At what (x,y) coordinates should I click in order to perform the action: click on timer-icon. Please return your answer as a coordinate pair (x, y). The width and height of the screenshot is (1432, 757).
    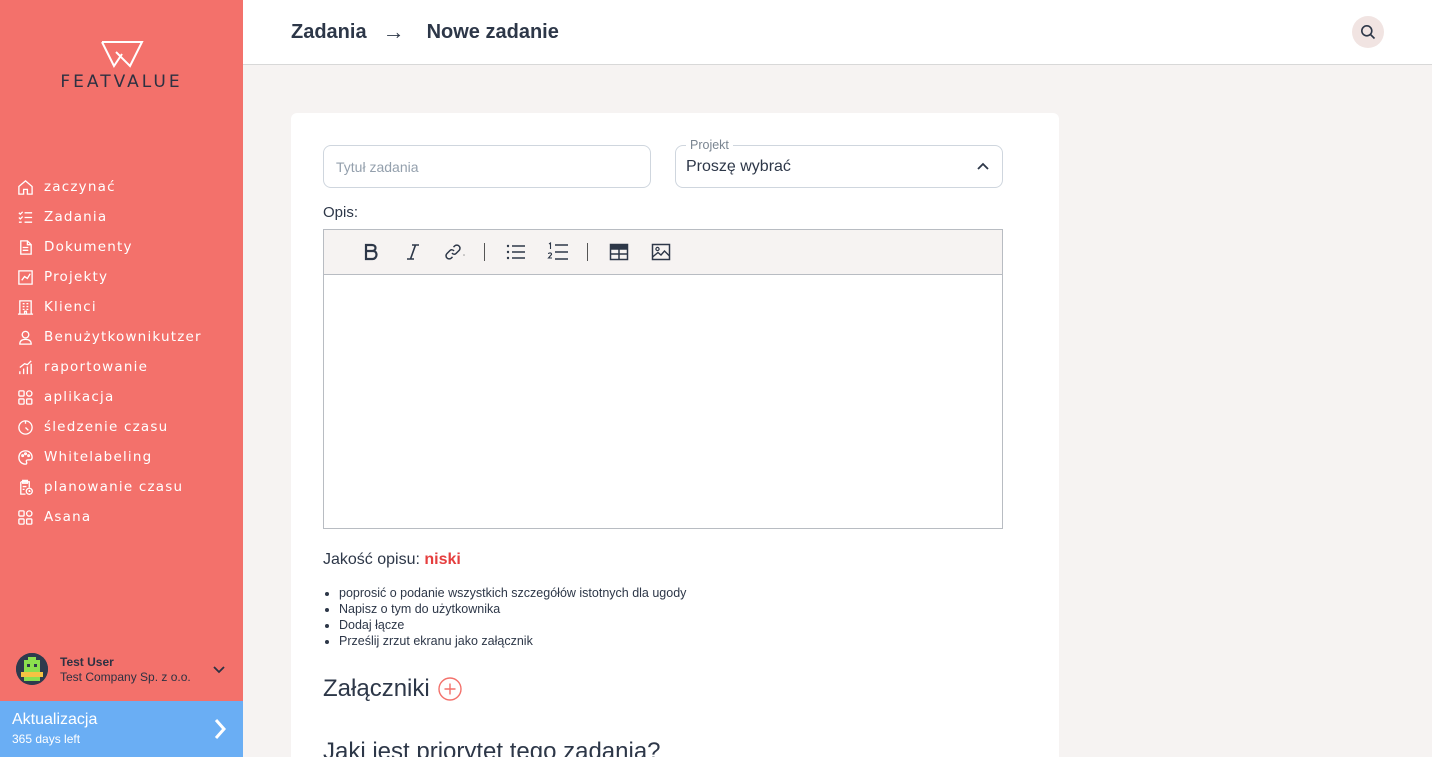
    Looking at the image, I should click on (25, 427).